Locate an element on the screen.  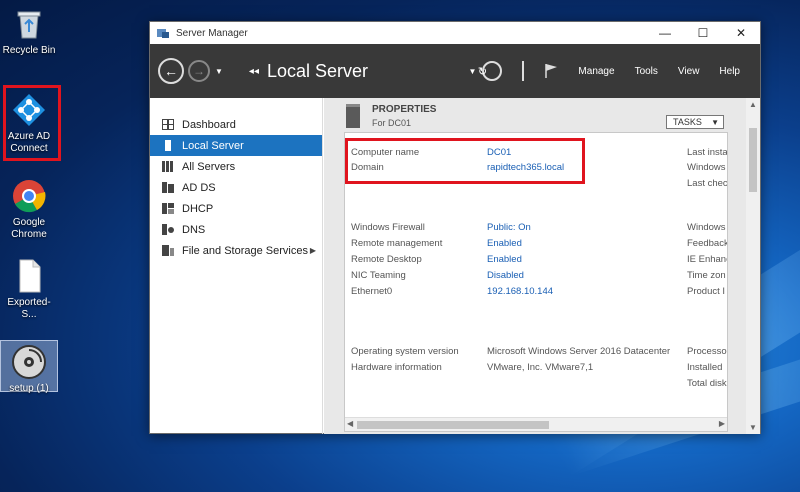
scroll-down-icon: ▼ is located at coordinates (753, 427).